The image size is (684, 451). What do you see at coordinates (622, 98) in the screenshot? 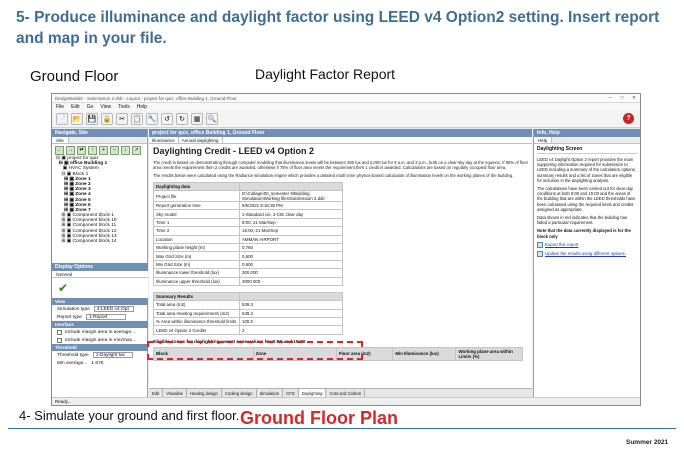
I see `maximize-button: □` at bounding box center [622, 98].